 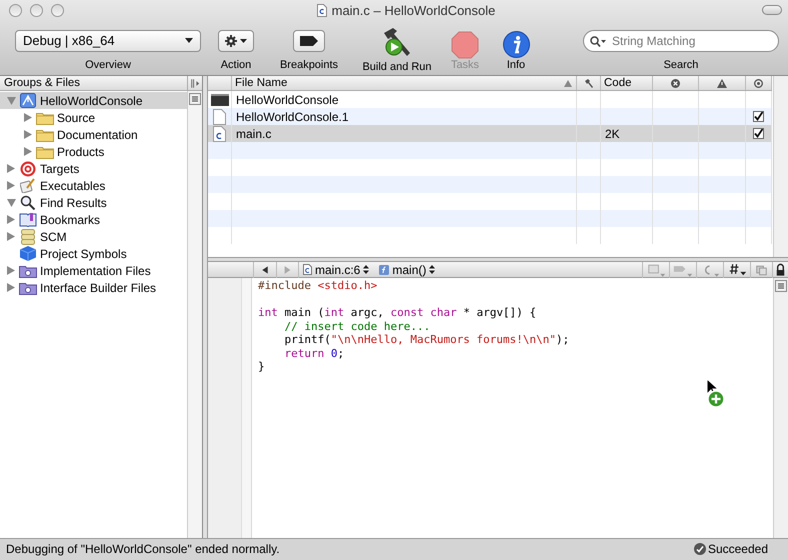 I want to click on column-header: File Name, so click(x=261, y=83).